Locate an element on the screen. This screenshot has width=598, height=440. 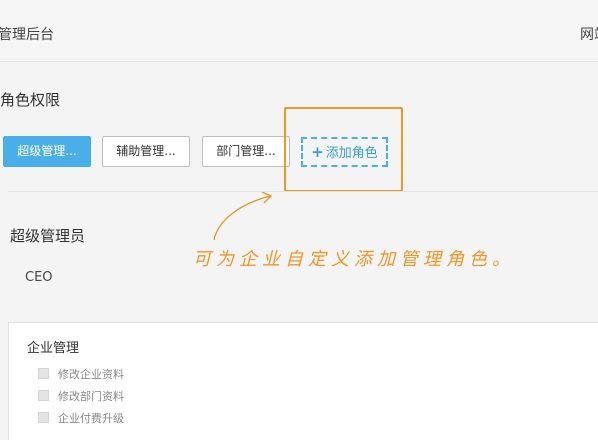
permission-item: 修改部门资料 is located at coordinates (81, 396).